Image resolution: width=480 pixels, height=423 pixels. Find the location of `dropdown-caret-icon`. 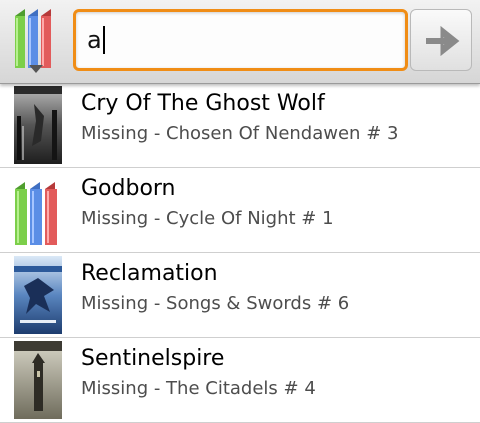

dropdown-caret-icon is located at coordinates (36, 69).